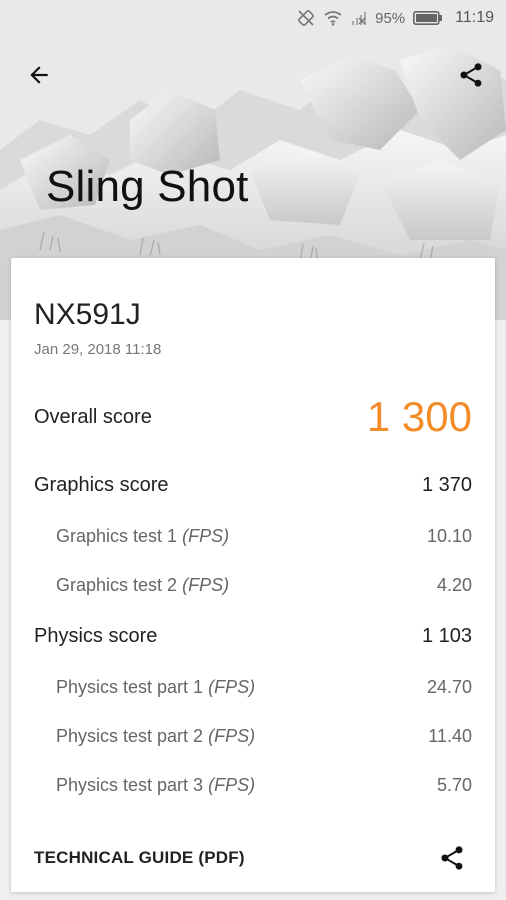 The height and width of the screenshot is (900, 506). I want to click on screen-rotation-off-icon, so click(306, 18).